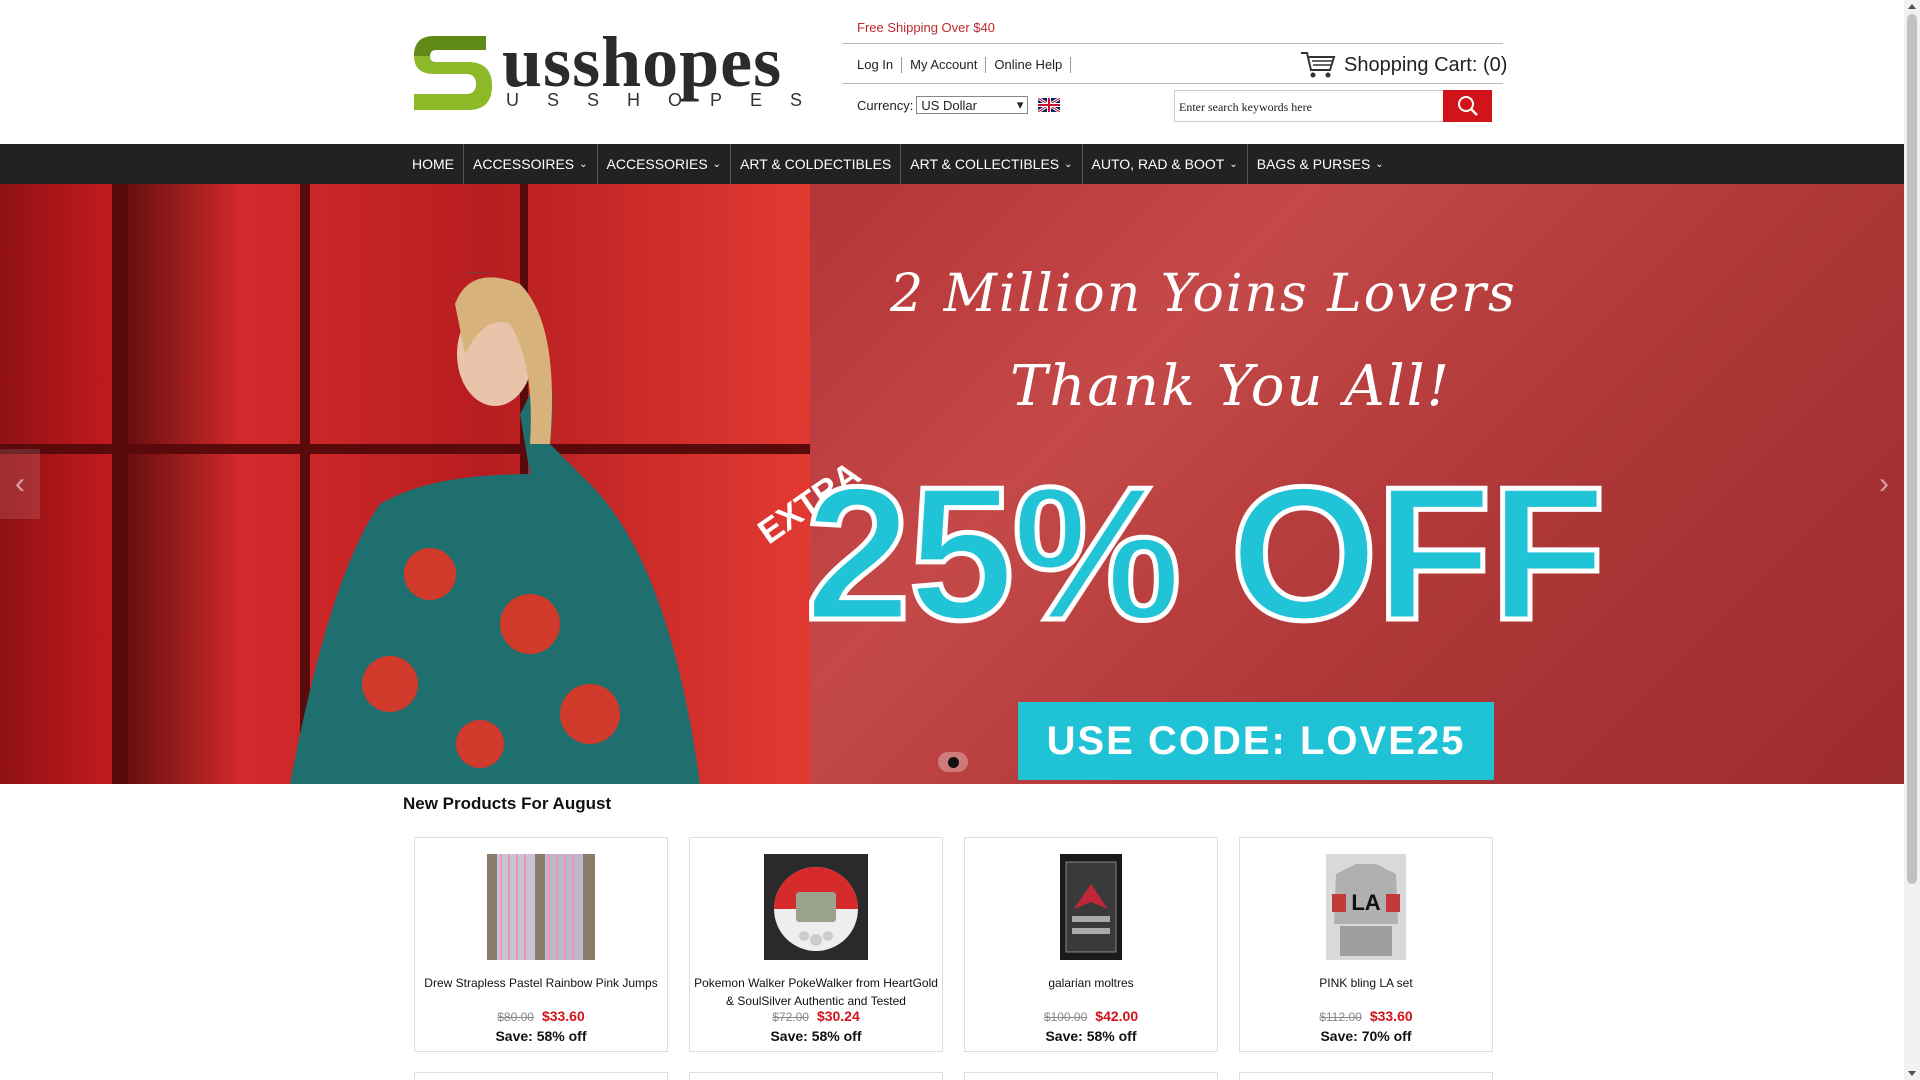 The width and height of the screenshot is (1920, 1080). I want to click on nav-item-accessories: ACCESSORIES ⌄, so click(665, 164).